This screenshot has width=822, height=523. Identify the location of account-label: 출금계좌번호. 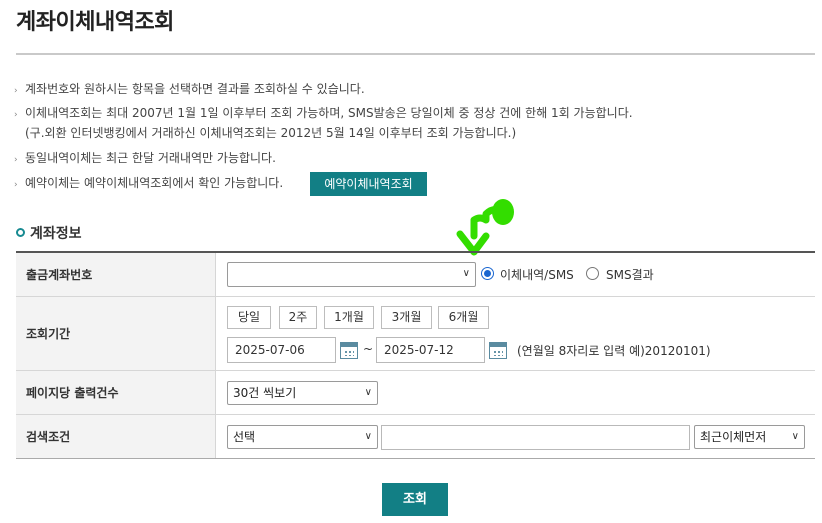
(116, 274).